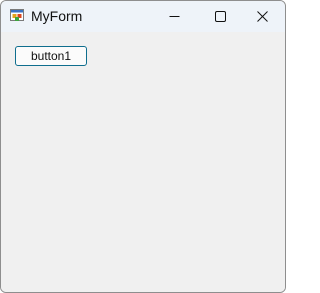 The height and width of the screenshot is (293, 320). I want to click on maximize-button, so click(220, 16).